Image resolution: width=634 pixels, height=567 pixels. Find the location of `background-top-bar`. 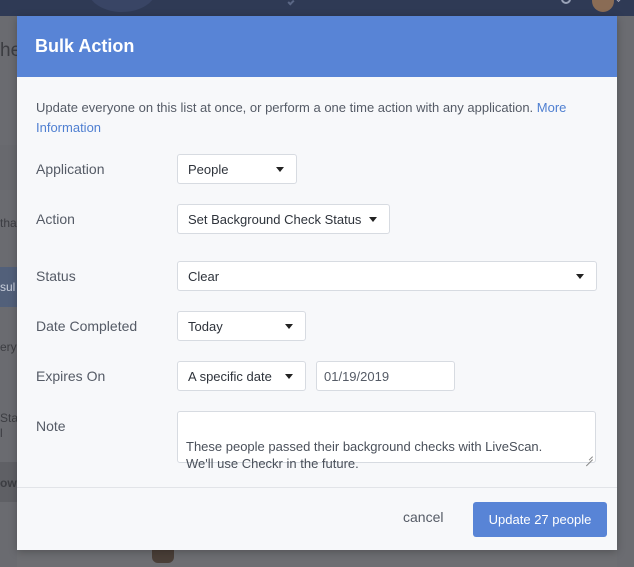

background-top-bar is located at coordinates (317, 8).